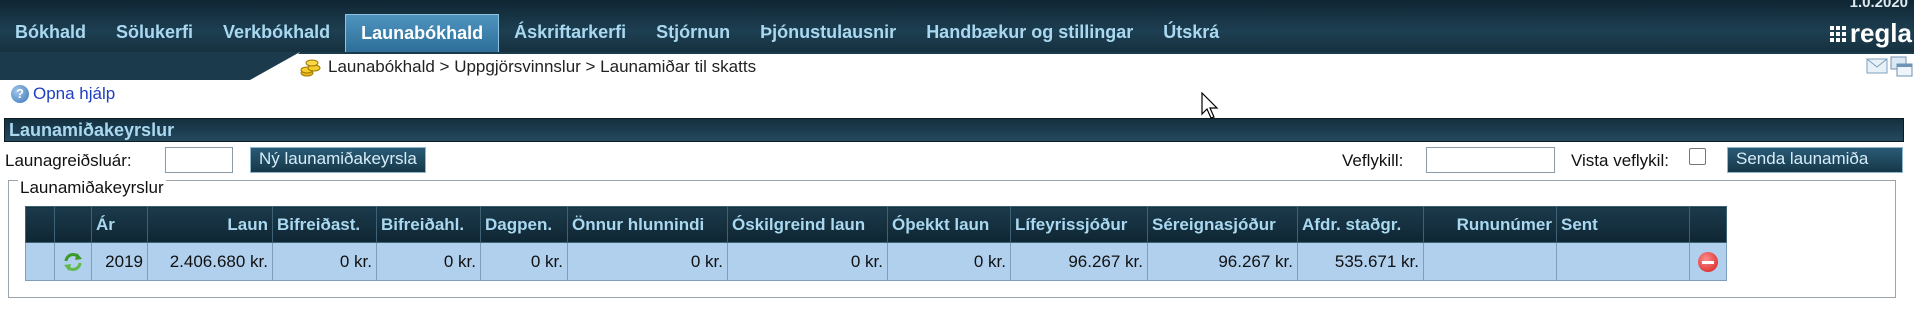 Image resolution: width=1914 pixels, height=318 pixels. Describe the element at coordinates (1620, 160) in the screenshot. I see `save-key-label: Vista veflykil:` at that location.